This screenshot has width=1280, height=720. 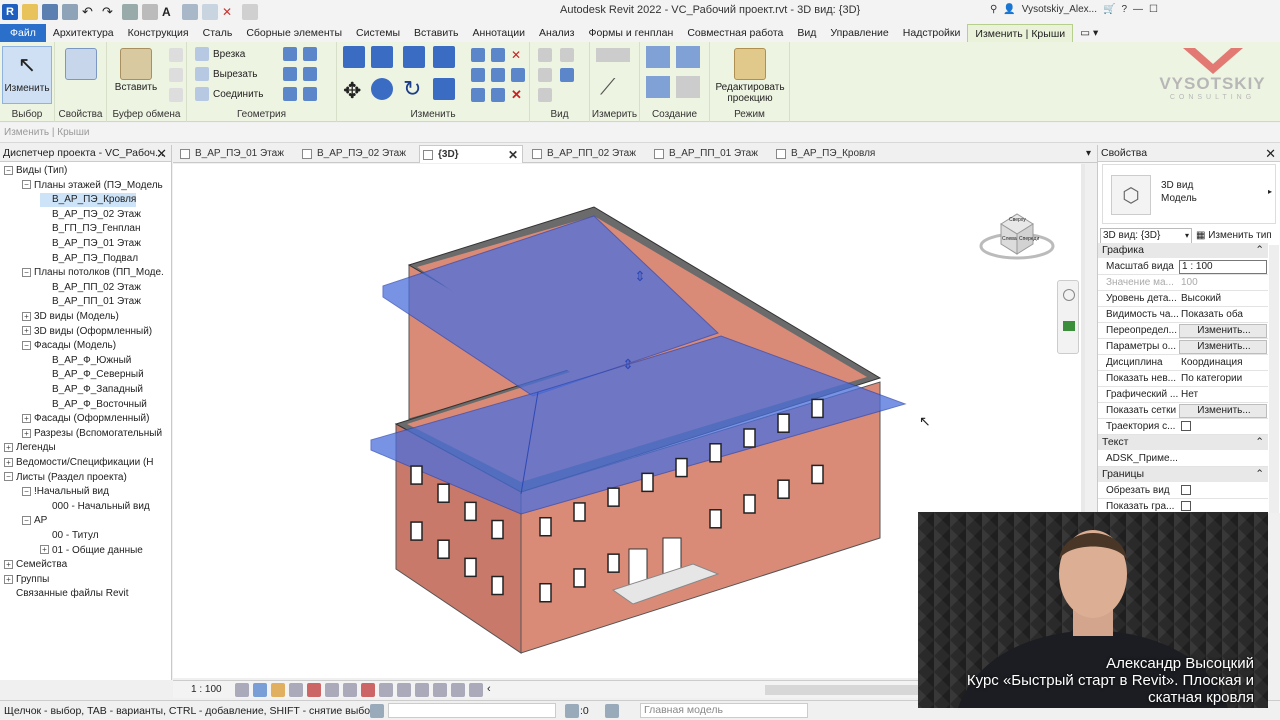 I want to click on selection-box-icon, so click(x=545, y=95).